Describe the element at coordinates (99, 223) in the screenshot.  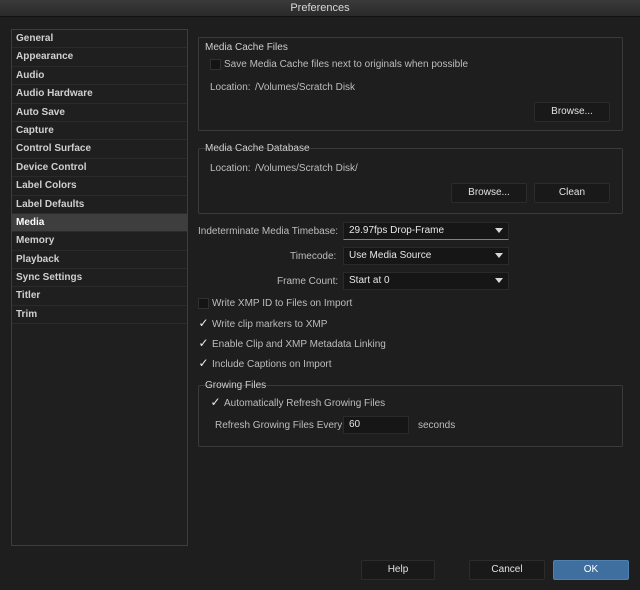
I see `sidebar-item-media: Media` at that location.